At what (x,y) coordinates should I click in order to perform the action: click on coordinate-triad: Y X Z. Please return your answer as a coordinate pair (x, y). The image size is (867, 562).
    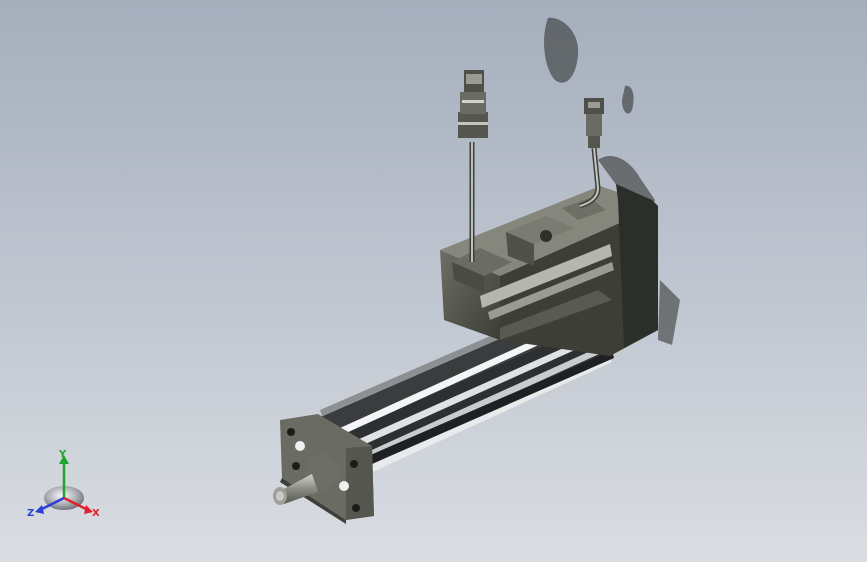
    Looking at the image, I should click on (65, 485).